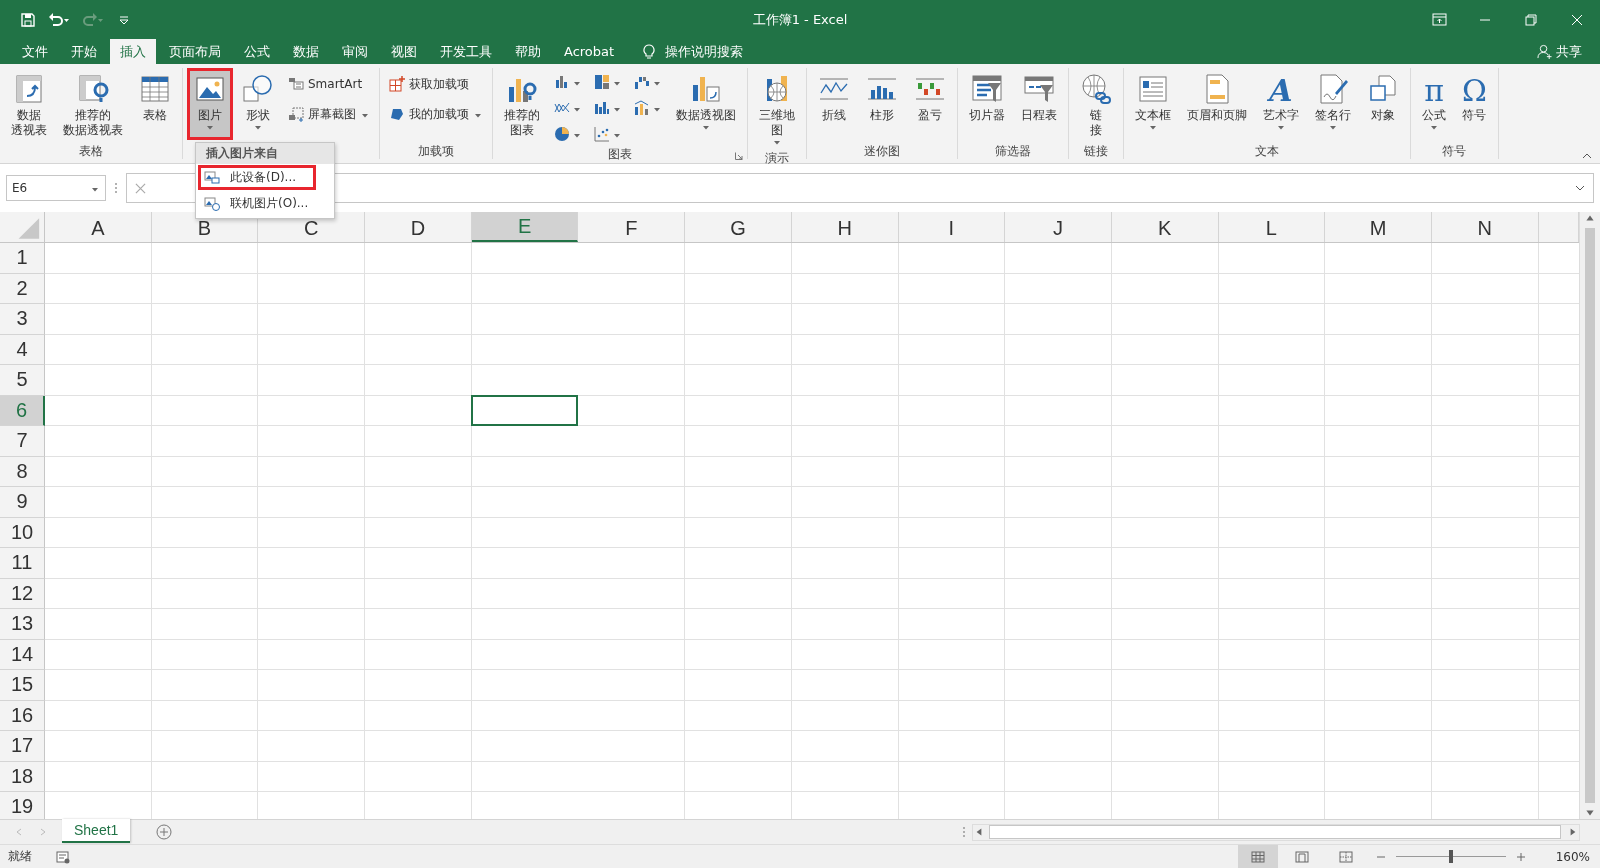 The image size is (1600, 868). I want to click on ribbon-tab: 开始, so click(84, 51).